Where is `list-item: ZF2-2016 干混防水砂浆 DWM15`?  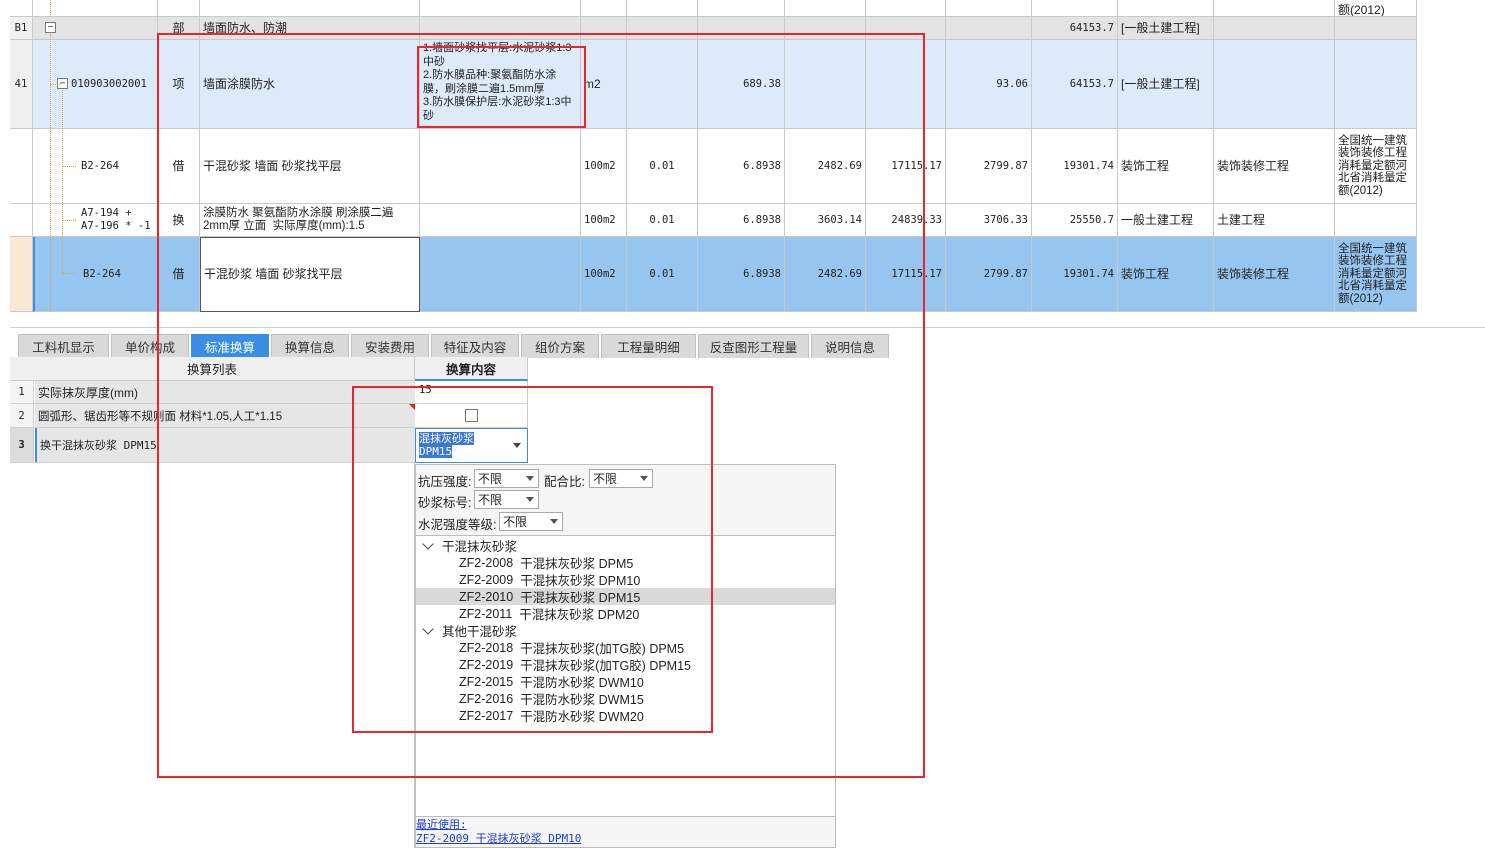 list-item: ZF2-2016 干混防水砂浆 DWM15 is located at coordinates (625, 699).